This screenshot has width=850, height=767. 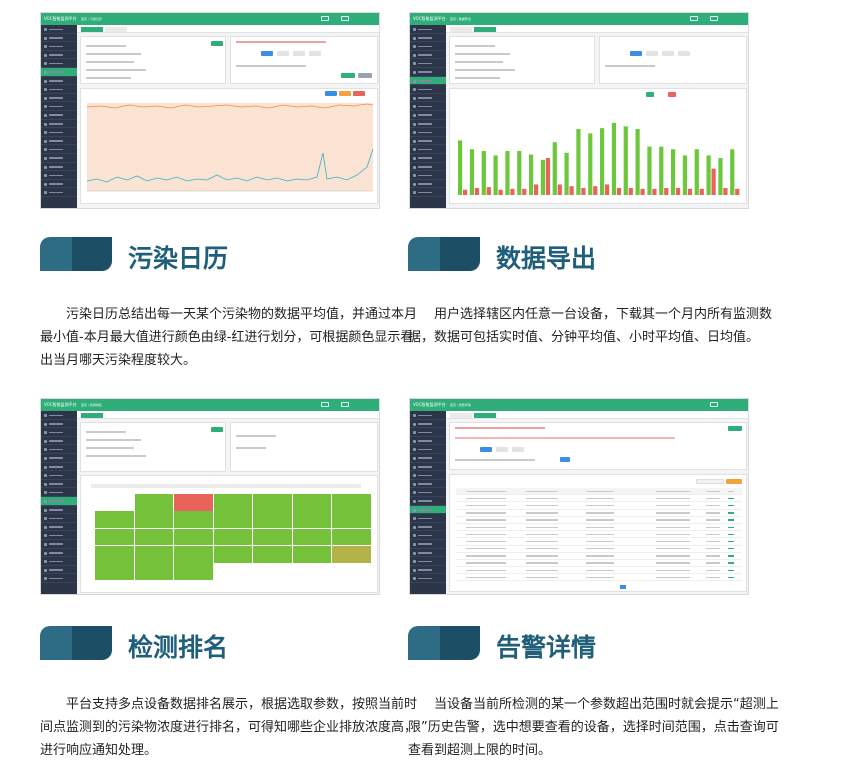 What do you see at coordinates (735, 428) in the screenshot?
I see `export-button` at bounding box center [735, 428].